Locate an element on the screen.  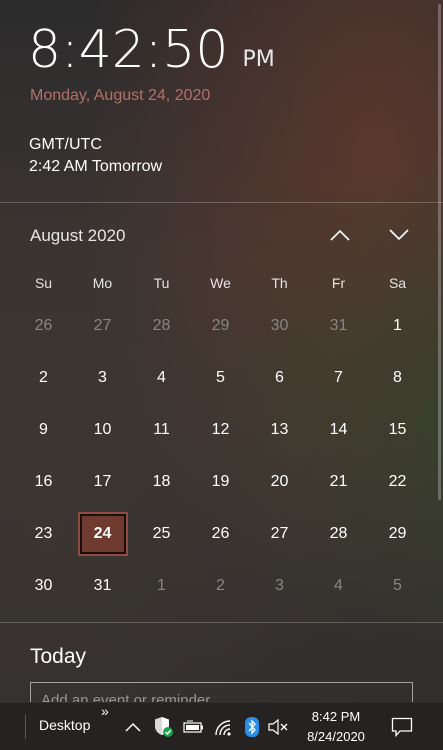
chevron-up-icon is located at coordinates (133, 727).